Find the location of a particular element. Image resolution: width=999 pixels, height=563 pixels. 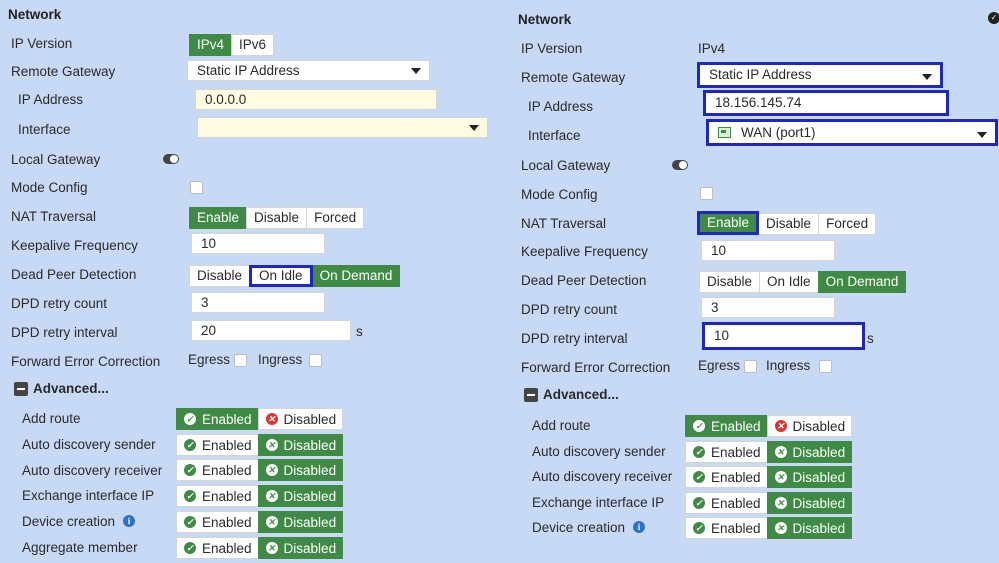

seconds-unit: s is located at coordinates (870, 338).